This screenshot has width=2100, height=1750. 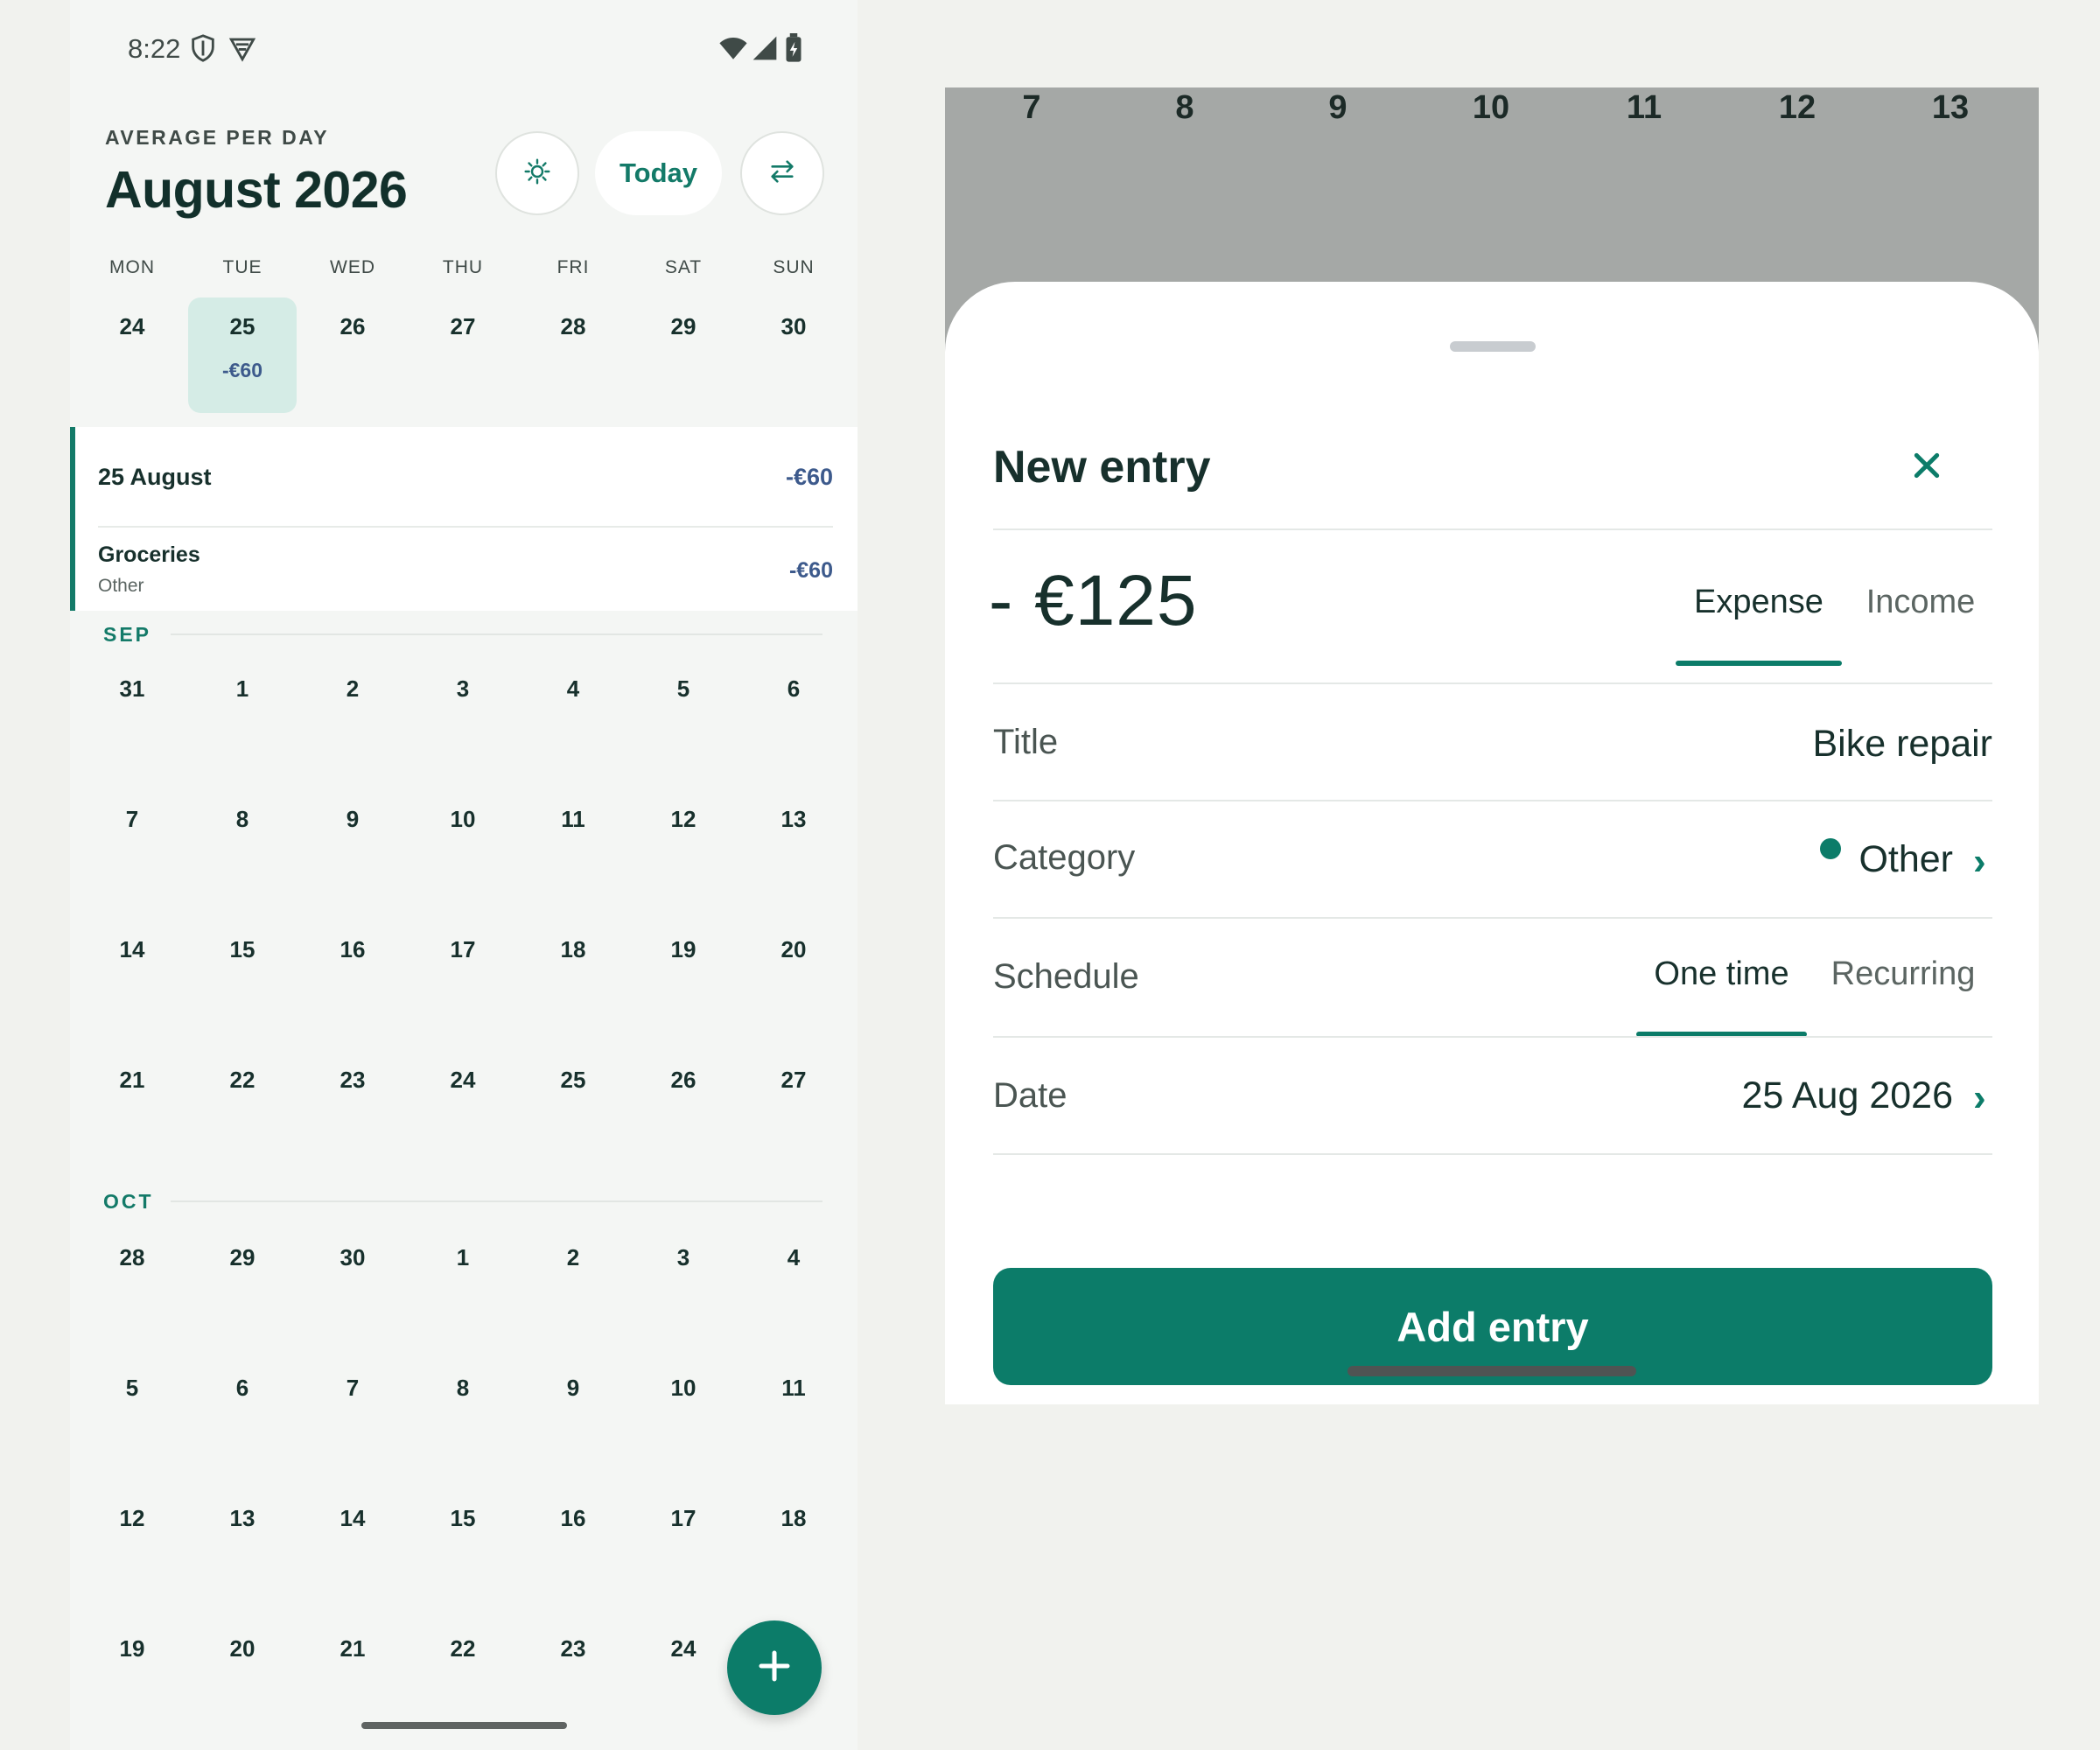 What do you see at coordinates (1903, 974) in the screenshot?
I see `schedule-recurring-tab: Recurring` at bounding box center [1903, 974].